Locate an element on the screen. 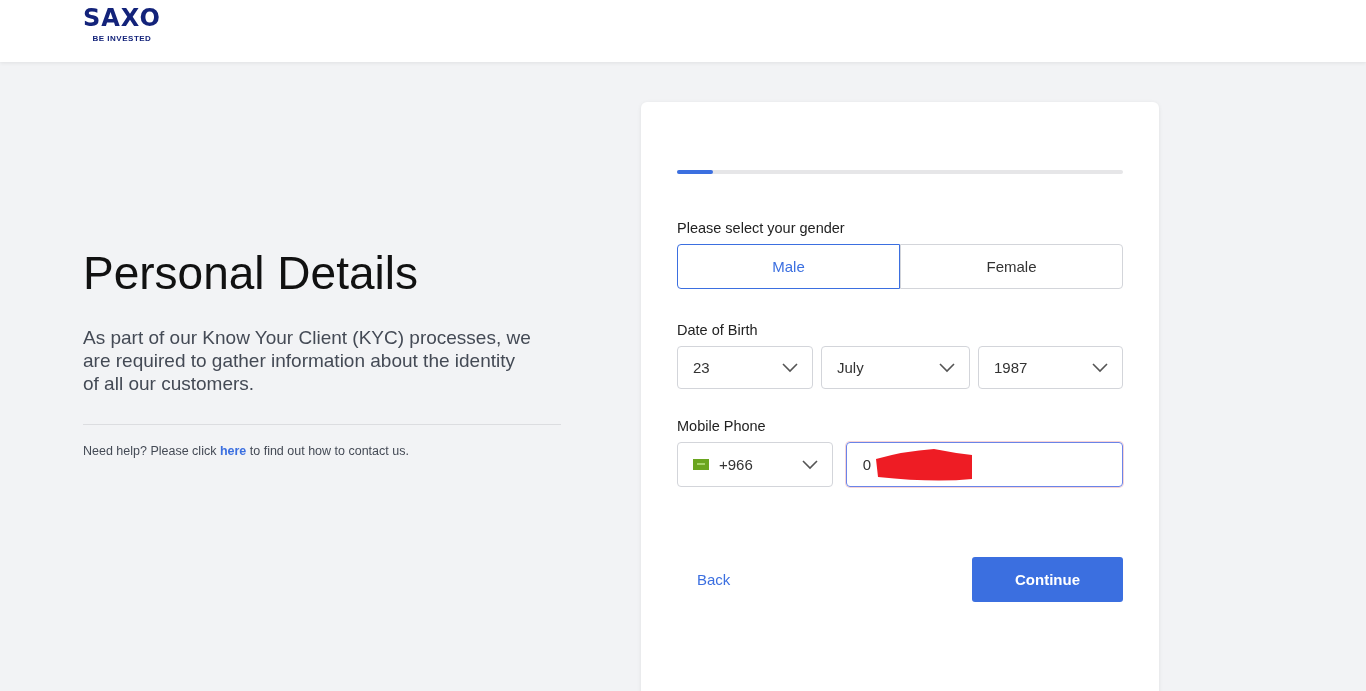 Image resolution: width=1366 pixels, height=691 pixels. date-dropdown: 23 is located at coordinates (745, 367).